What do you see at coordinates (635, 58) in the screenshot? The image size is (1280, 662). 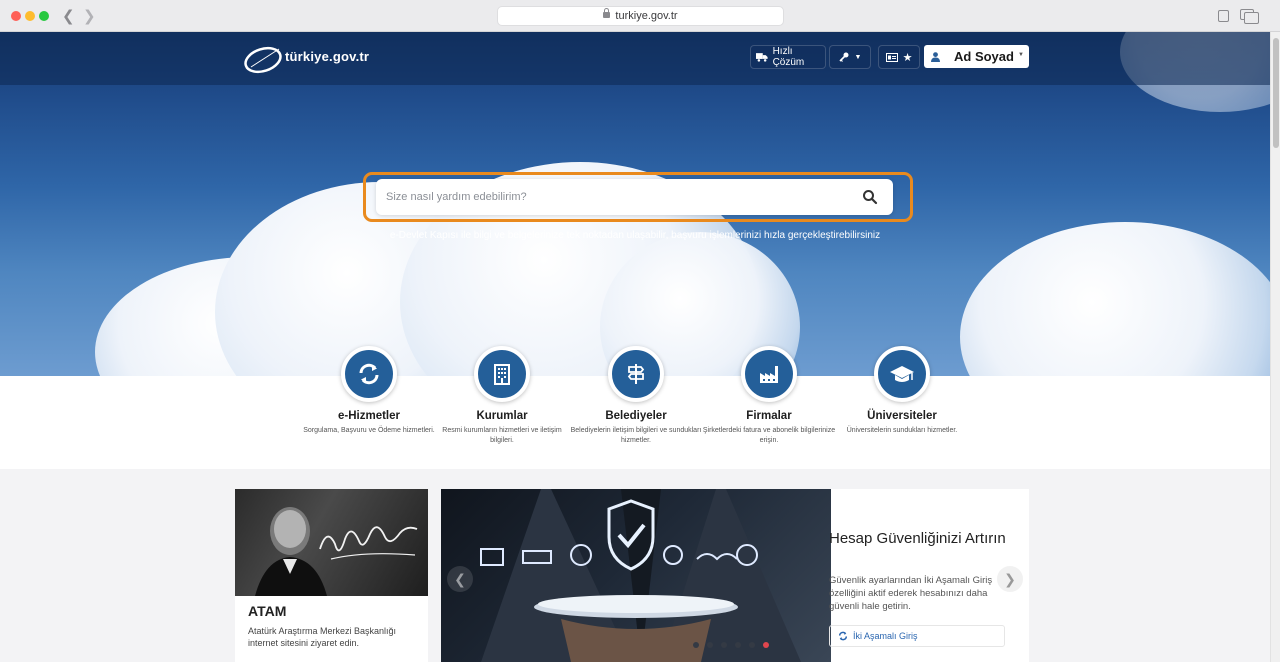 I see `site-header` at bounding box center [635, 58].